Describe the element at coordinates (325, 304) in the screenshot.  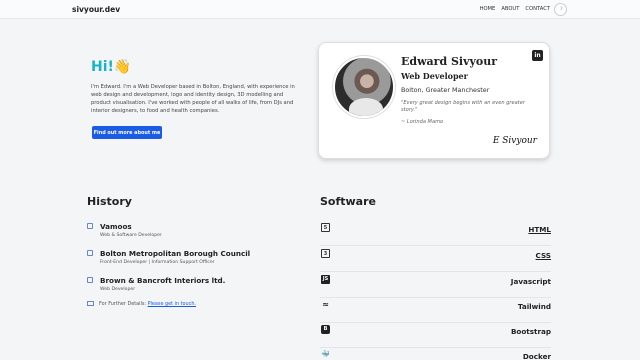
I see `tailwind-icon: ≈` at that location.